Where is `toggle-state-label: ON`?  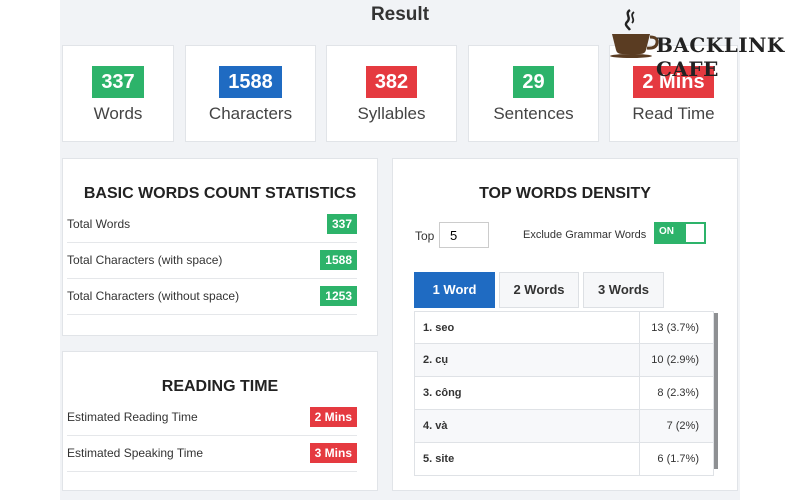
toggle-state-label: ON is located at coordinates (666, 231).